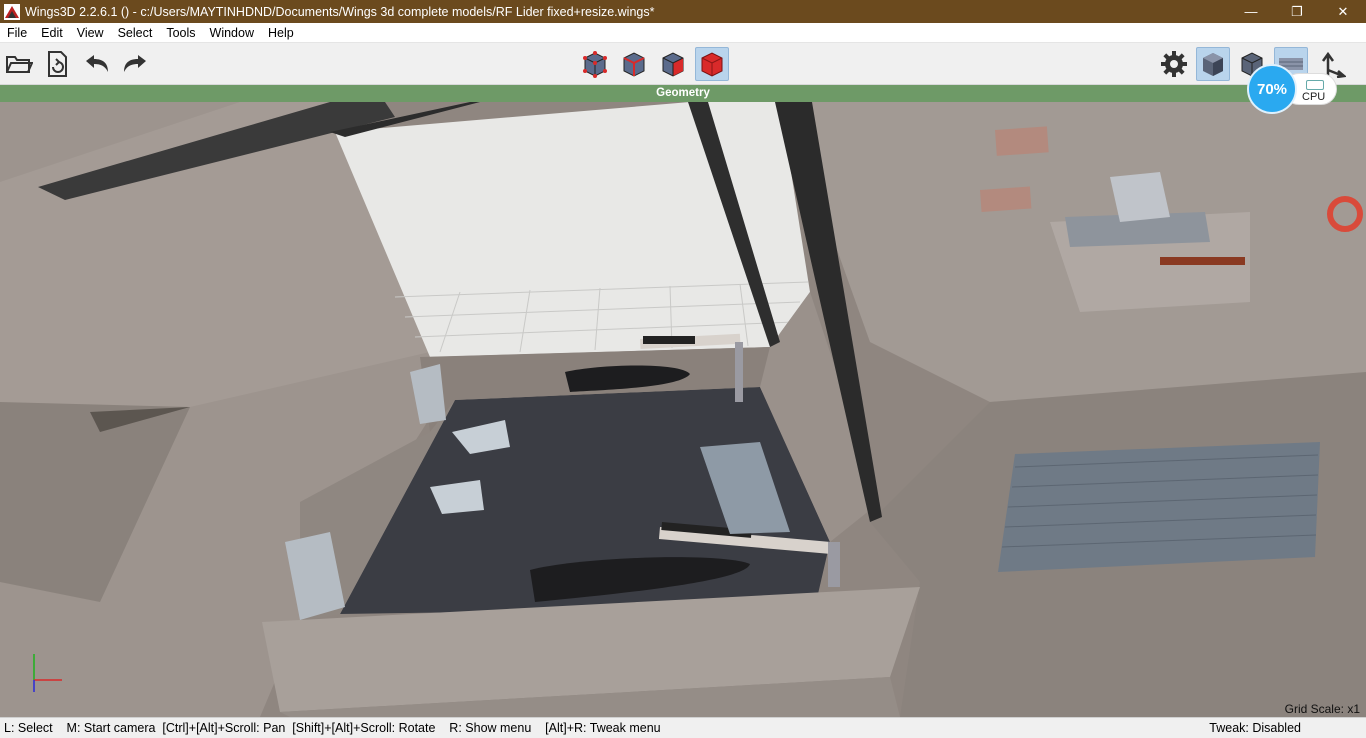 This screenshot has height=738, width=1366. What do you see at coordinates (1315, 85) in the screenshot?
I see `cpu-chip-icon` at bounding box center [1315, 85].